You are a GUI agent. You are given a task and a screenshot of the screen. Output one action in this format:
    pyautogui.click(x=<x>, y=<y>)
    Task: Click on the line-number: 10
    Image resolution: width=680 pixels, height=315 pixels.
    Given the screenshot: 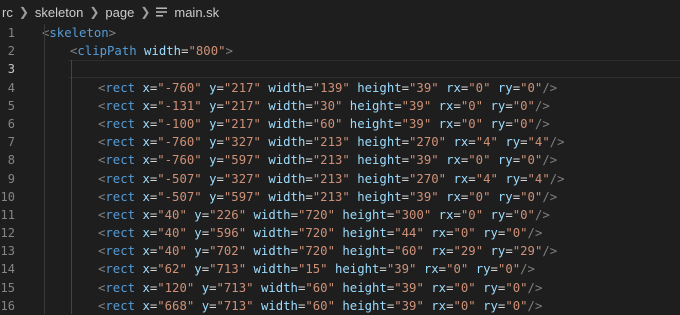 What is the action you would take?
    pyautogui.click(x=7, y=196)
    